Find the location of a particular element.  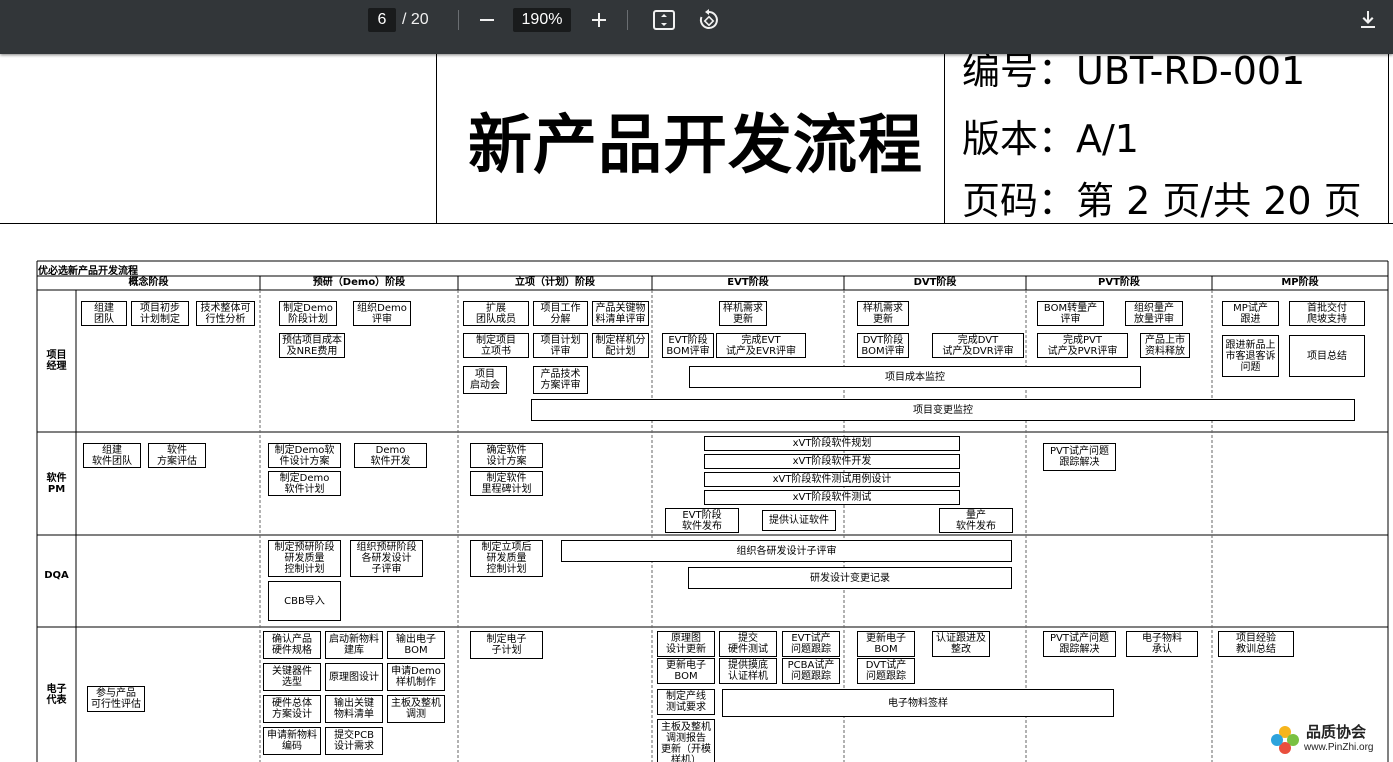

process-box: 完成DVT 试产及DVR评审 is located at coordinates (978, 345).